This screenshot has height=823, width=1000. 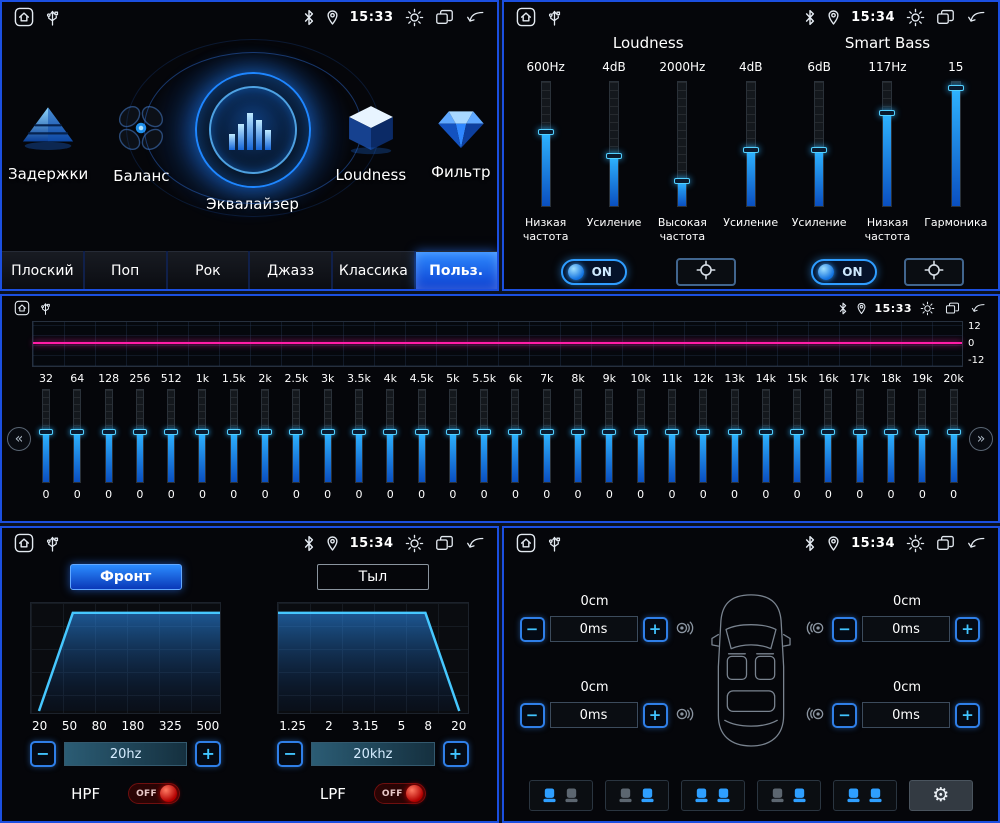 What do you see at coordinates (126, 754) in the screenshot?
I see `hpf-frequency-value: 20hz` at bounding box center [126, 754].